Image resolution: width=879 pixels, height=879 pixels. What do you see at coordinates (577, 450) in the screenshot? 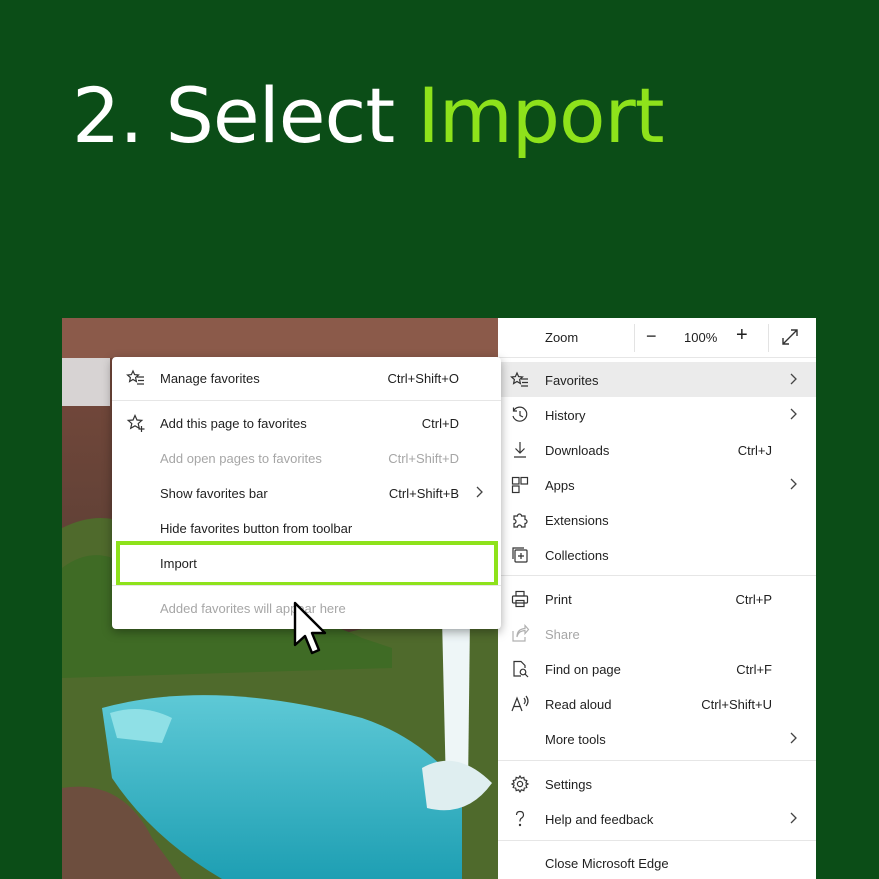
I see `menu-item-label: Downloads` at bounding box center [577, 450].